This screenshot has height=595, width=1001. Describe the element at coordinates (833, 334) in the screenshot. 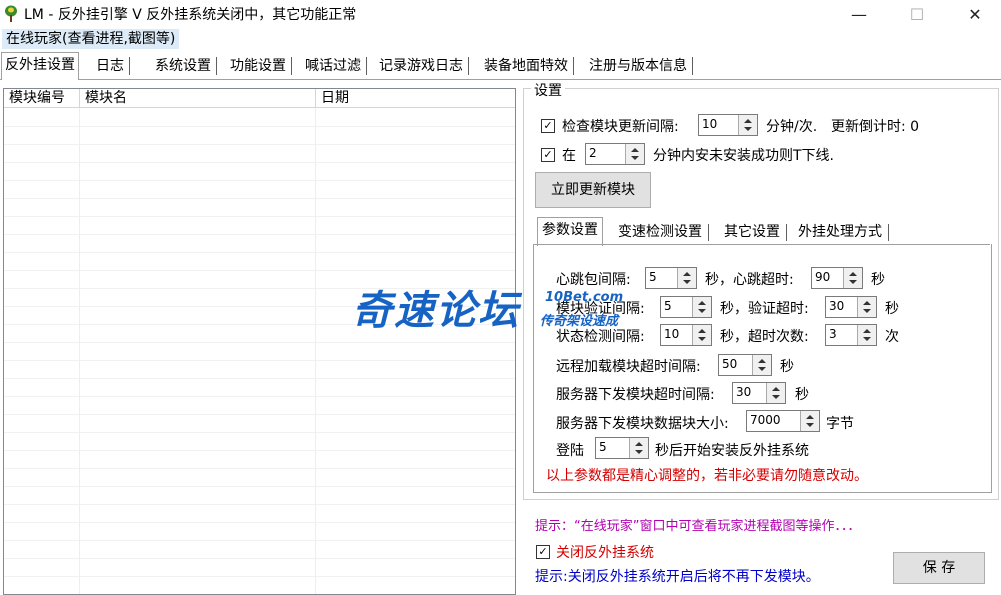

I see `status-timeout-value: 3` at that location.